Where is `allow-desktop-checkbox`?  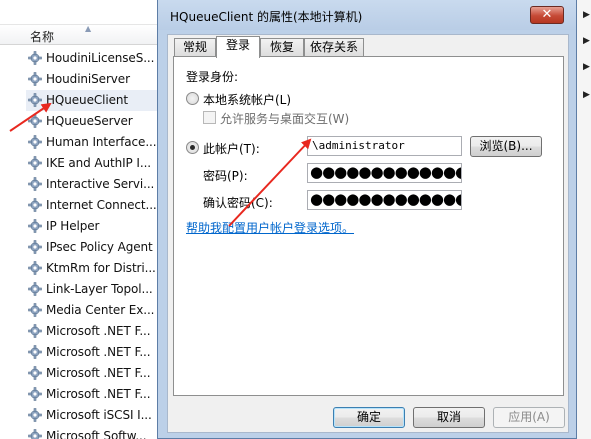
allow-desktop-checkbox is located at coordinates (209, 117).